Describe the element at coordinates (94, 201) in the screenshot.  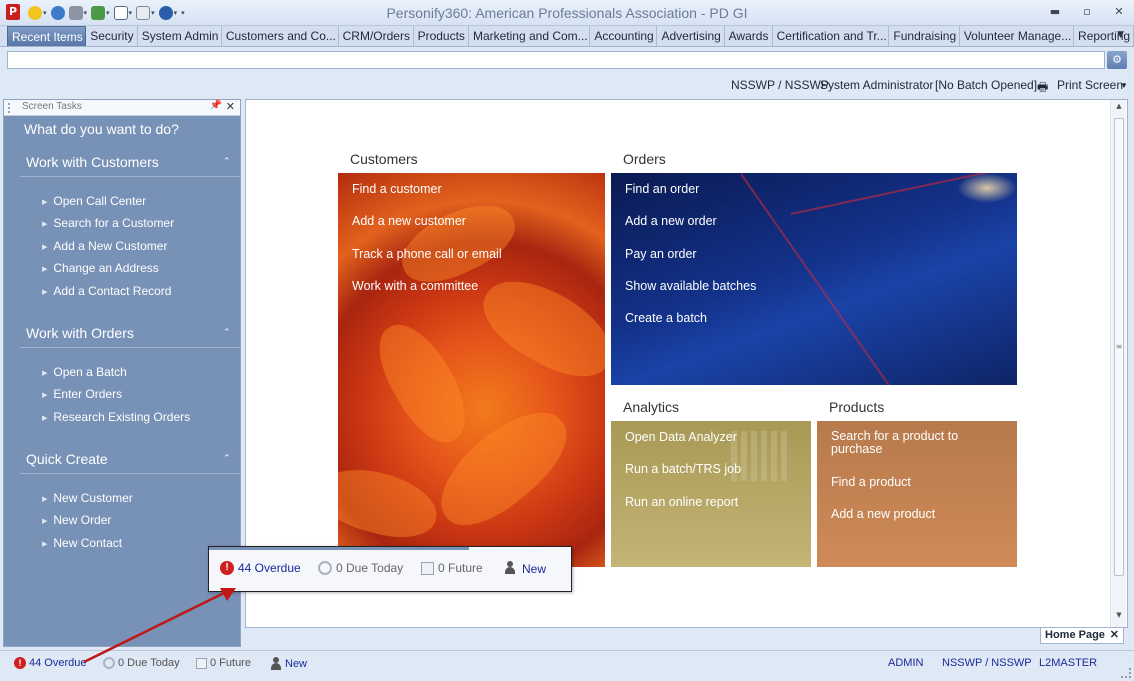
I see `task-link-open-call-center: ▶ Open Call Center` at that location.